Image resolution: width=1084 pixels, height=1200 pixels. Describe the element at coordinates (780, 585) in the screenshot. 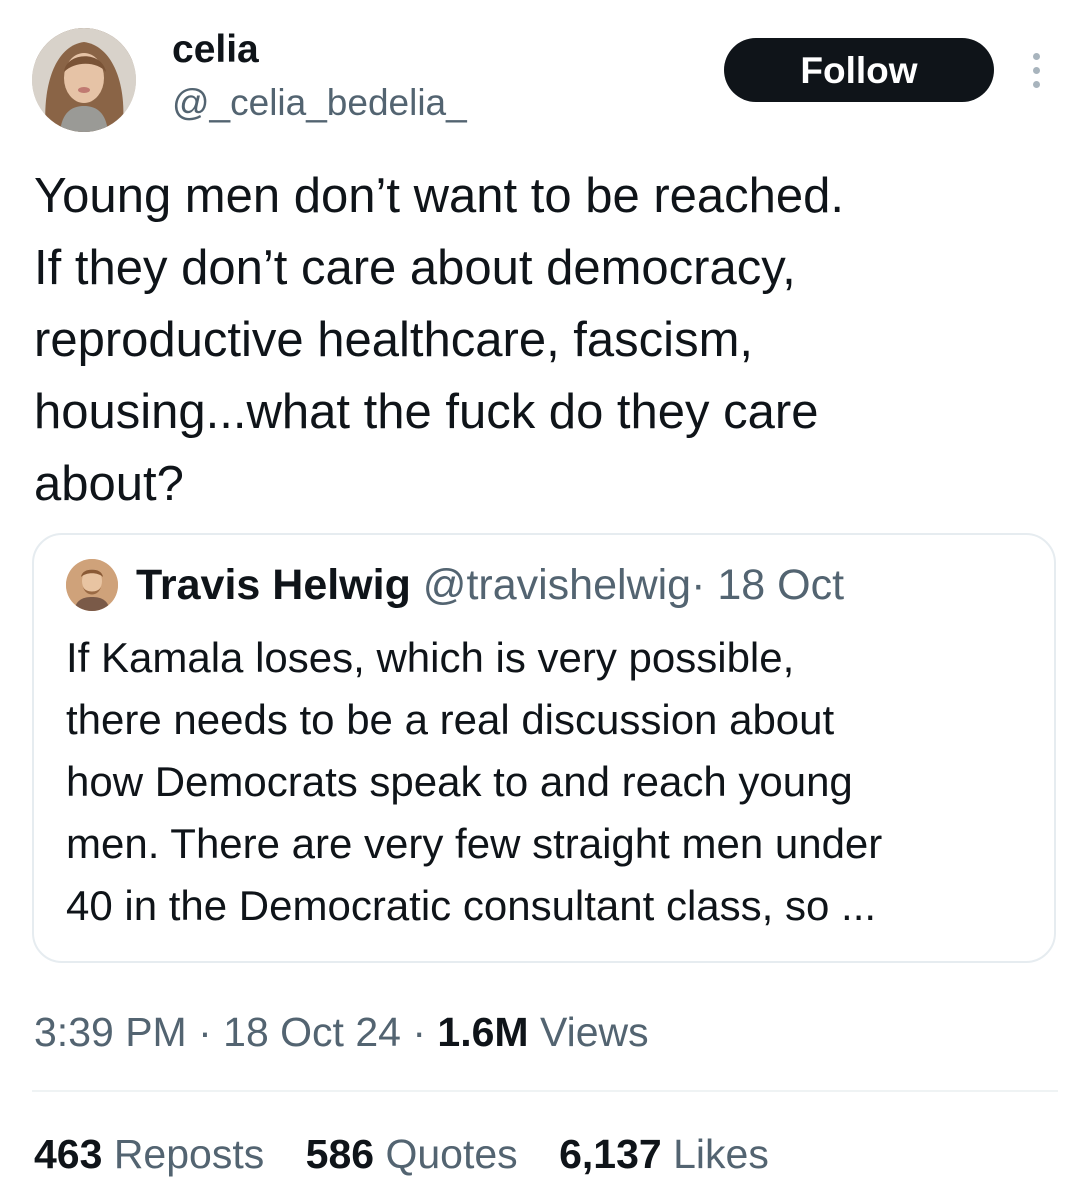

I see `quoted-tweet-date: 18 Oct` at that location.